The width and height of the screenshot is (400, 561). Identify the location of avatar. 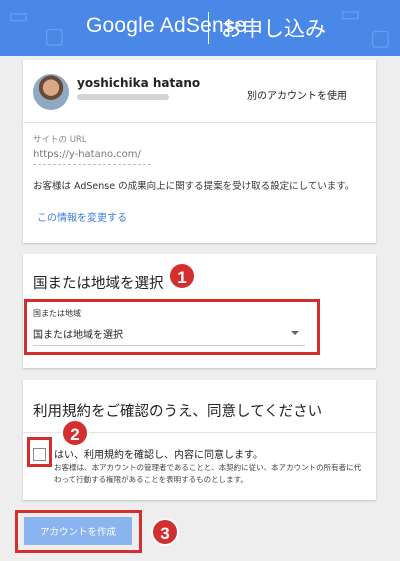
(51, 92).